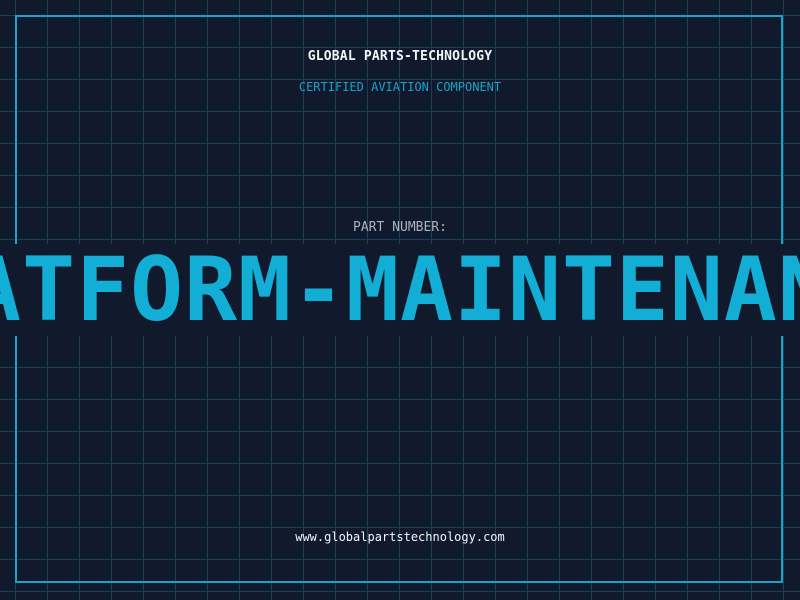 The height and width of the screenshot is (600, 800). Describe the element at coordinates (400, 227) in the screenshot. I see `part-number-label: PART NUMBER:` at that location.